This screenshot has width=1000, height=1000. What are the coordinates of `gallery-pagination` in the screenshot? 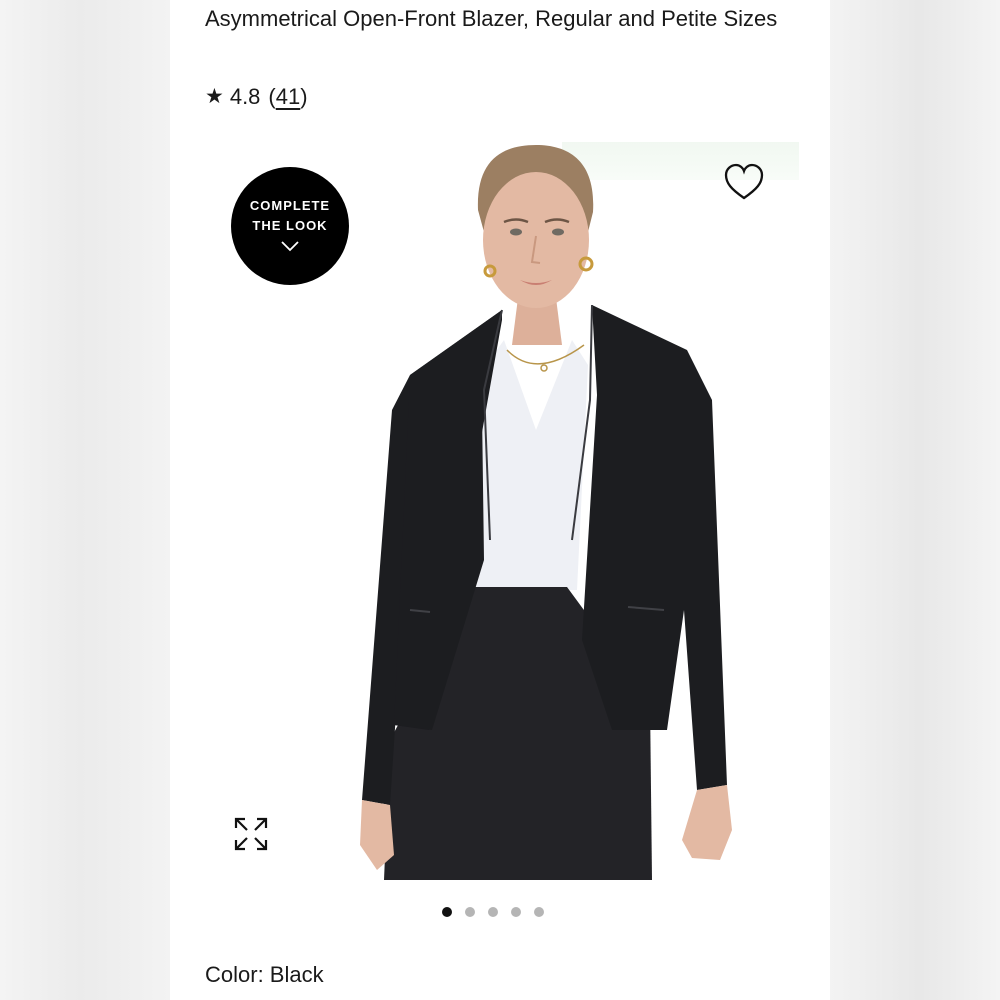 It's located at (493, 912).